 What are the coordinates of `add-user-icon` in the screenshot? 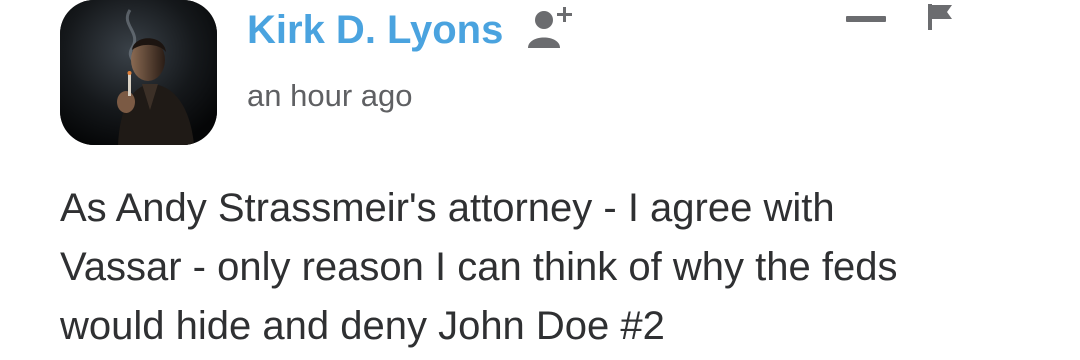 It's located at (552, 27).